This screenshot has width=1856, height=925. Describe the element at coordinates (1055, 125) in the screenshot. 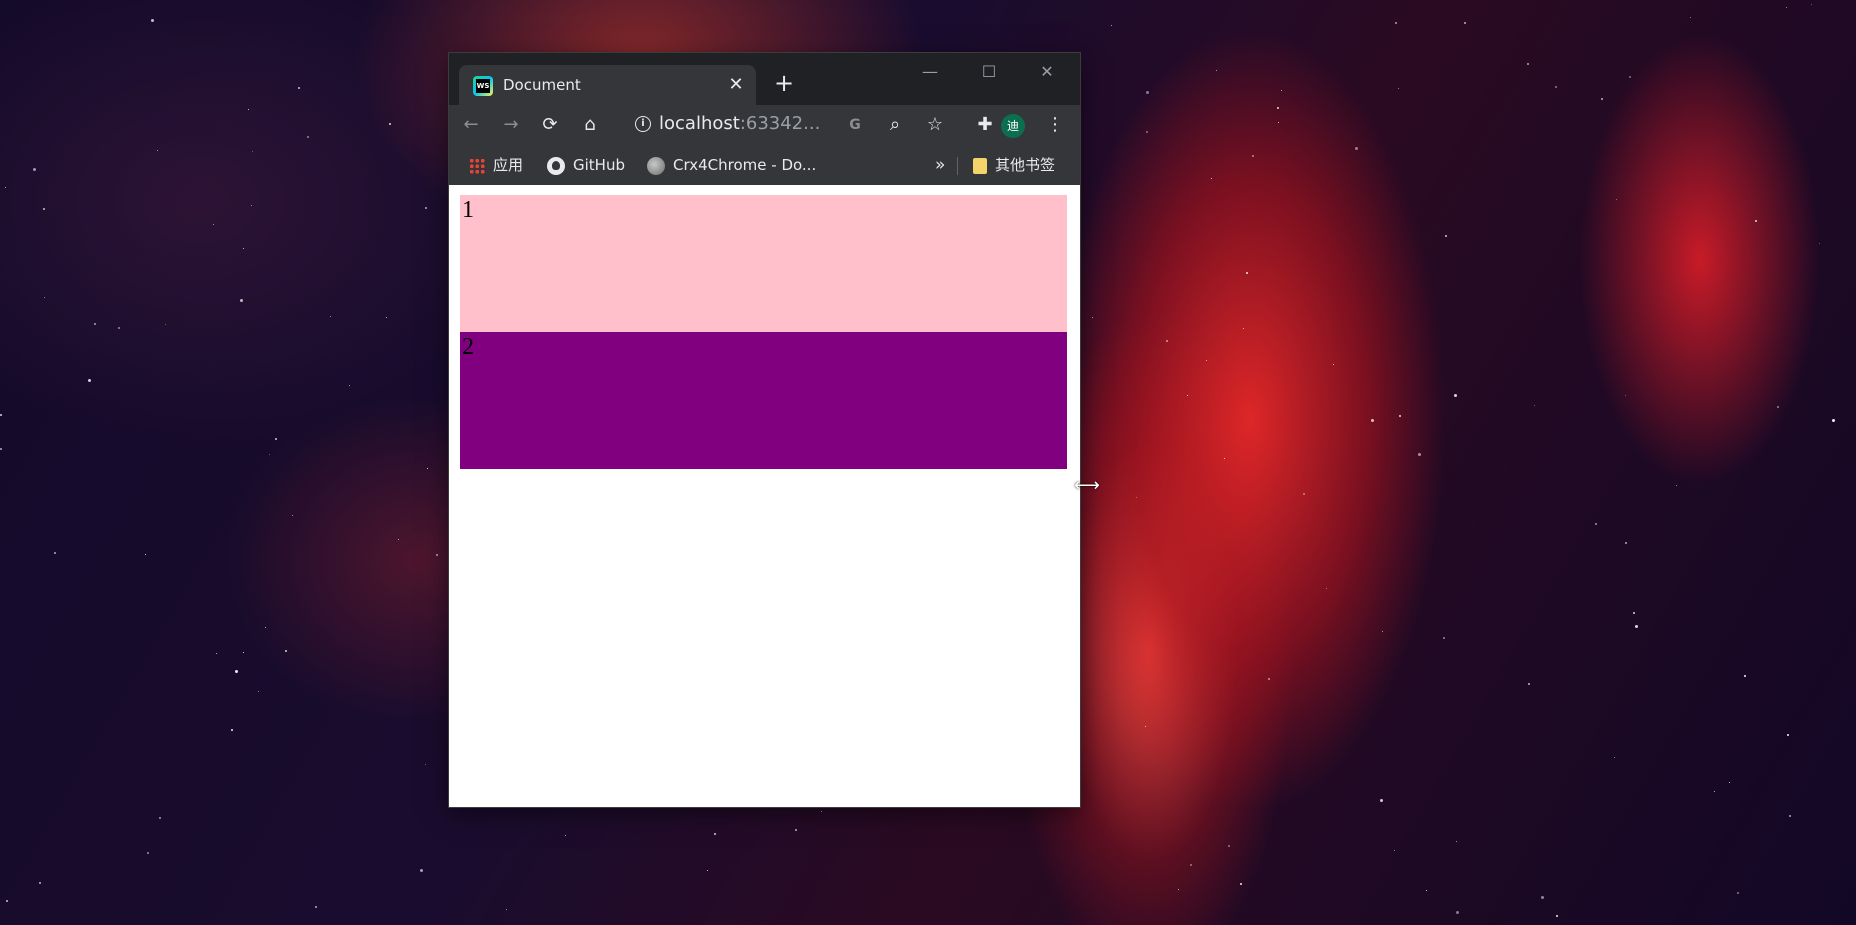

I see `menu-icon: ⋮` at that location.